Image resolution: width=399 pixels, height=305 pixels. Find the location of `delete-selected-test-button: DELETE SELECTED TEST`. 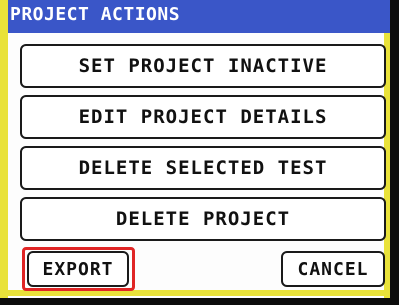

delete-selected-test-button: DELETE SELECTED TEST is located at coordinates (203, 168).